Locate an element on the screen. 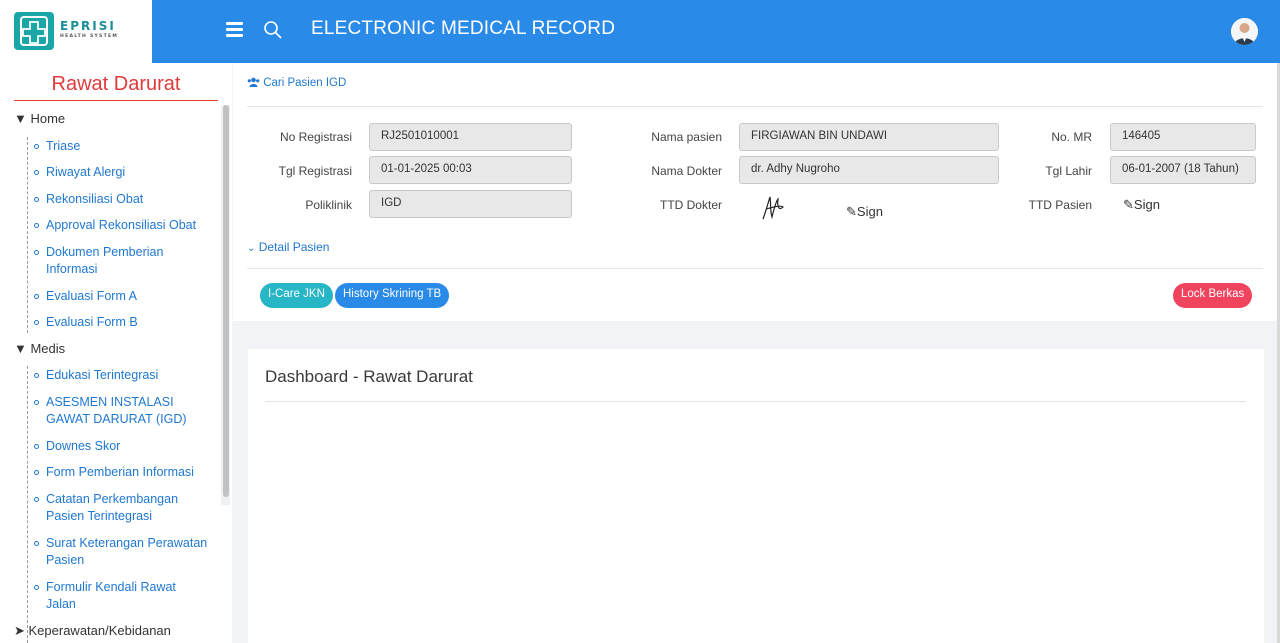 The width and height of the screenshot is (1280, 643). menu-toggle-icon is located at coordinates (234, 29).